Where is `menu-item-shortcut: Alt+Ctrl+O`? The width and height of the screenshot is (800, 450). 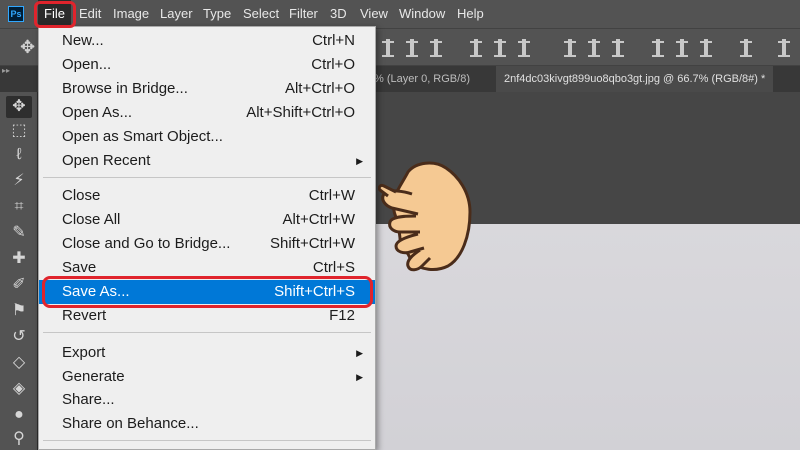 menu-item-shortcut: Alt+Ctrl+O is located at coordinates (319, 88).